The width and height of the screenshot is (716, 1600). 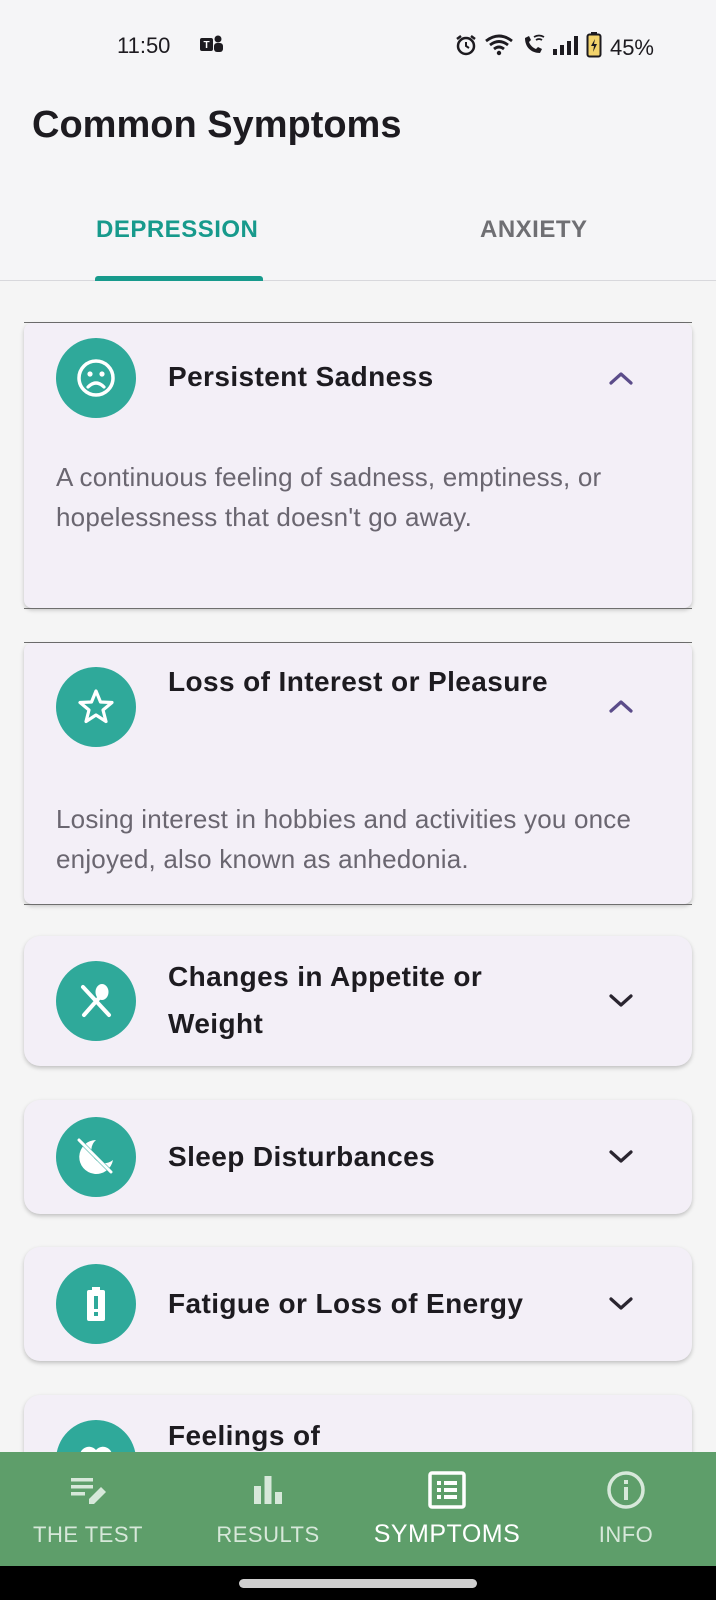 I want to click on tab-bar: DEPRESSION ANXIETY, so click(x=358, y=232).